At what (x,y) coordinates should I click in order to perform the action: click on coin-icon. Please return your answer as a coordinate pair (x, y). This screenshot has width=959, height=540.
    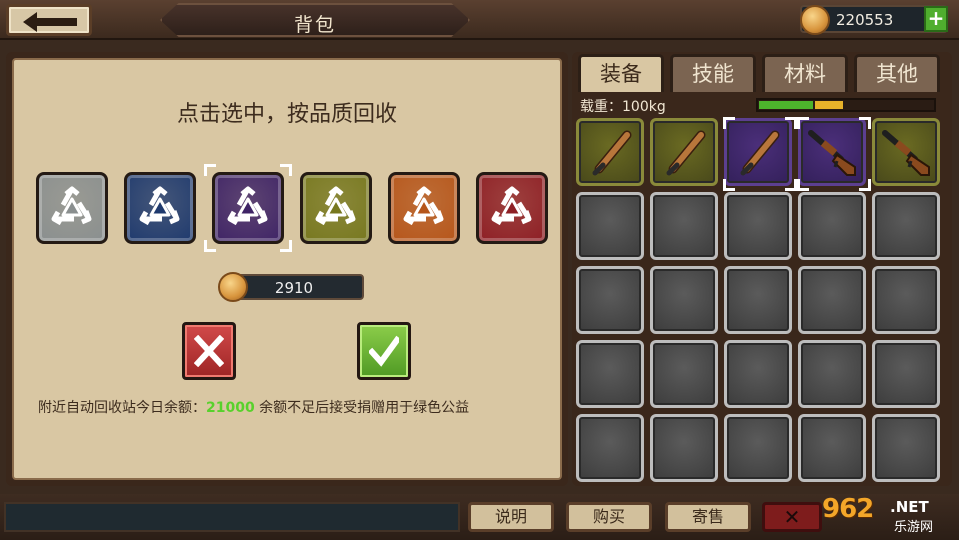
    Looking at the image, I should click on (815, 20).